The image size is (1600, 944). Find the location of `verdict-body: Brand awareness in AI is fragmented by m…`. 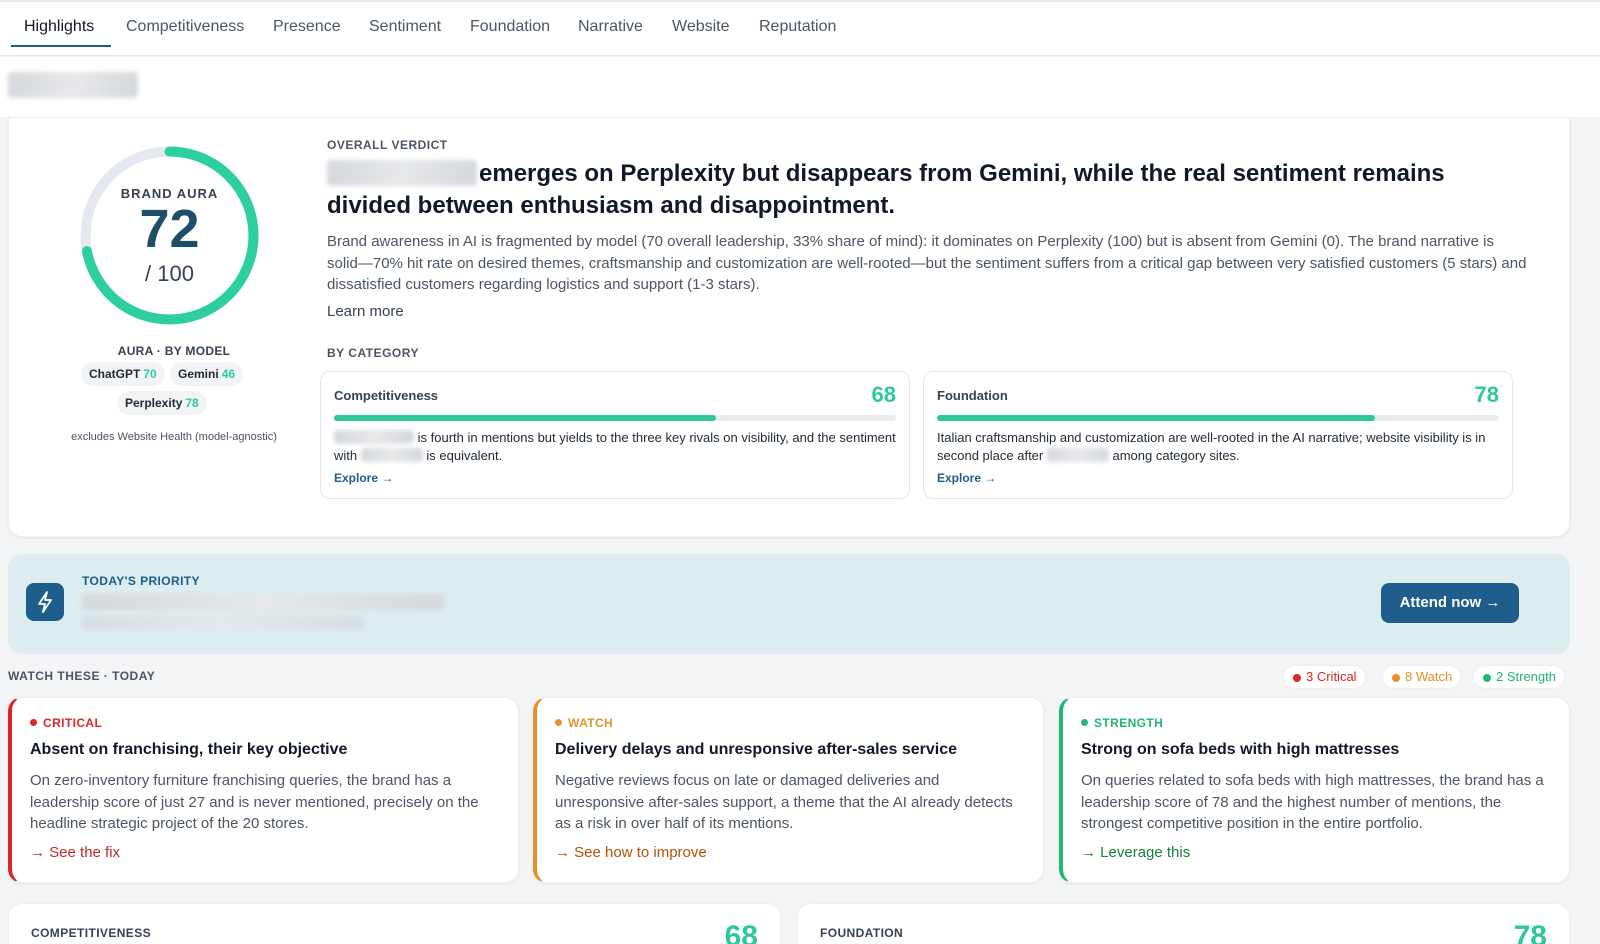

verdict-body: Brand awareness in AI is fragmented by m… is located at coordinates (927, 263).